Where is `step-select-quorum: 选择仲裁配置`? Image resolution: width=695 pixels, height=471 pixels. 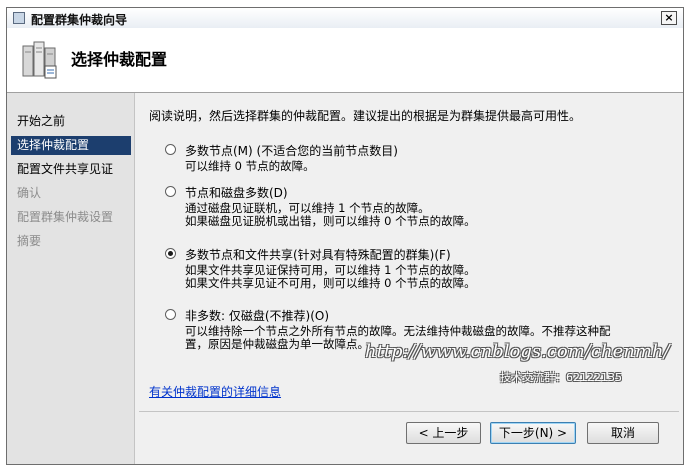 step-select-quorum: 选择仲裁配置 is located at coordinates (71, 145).